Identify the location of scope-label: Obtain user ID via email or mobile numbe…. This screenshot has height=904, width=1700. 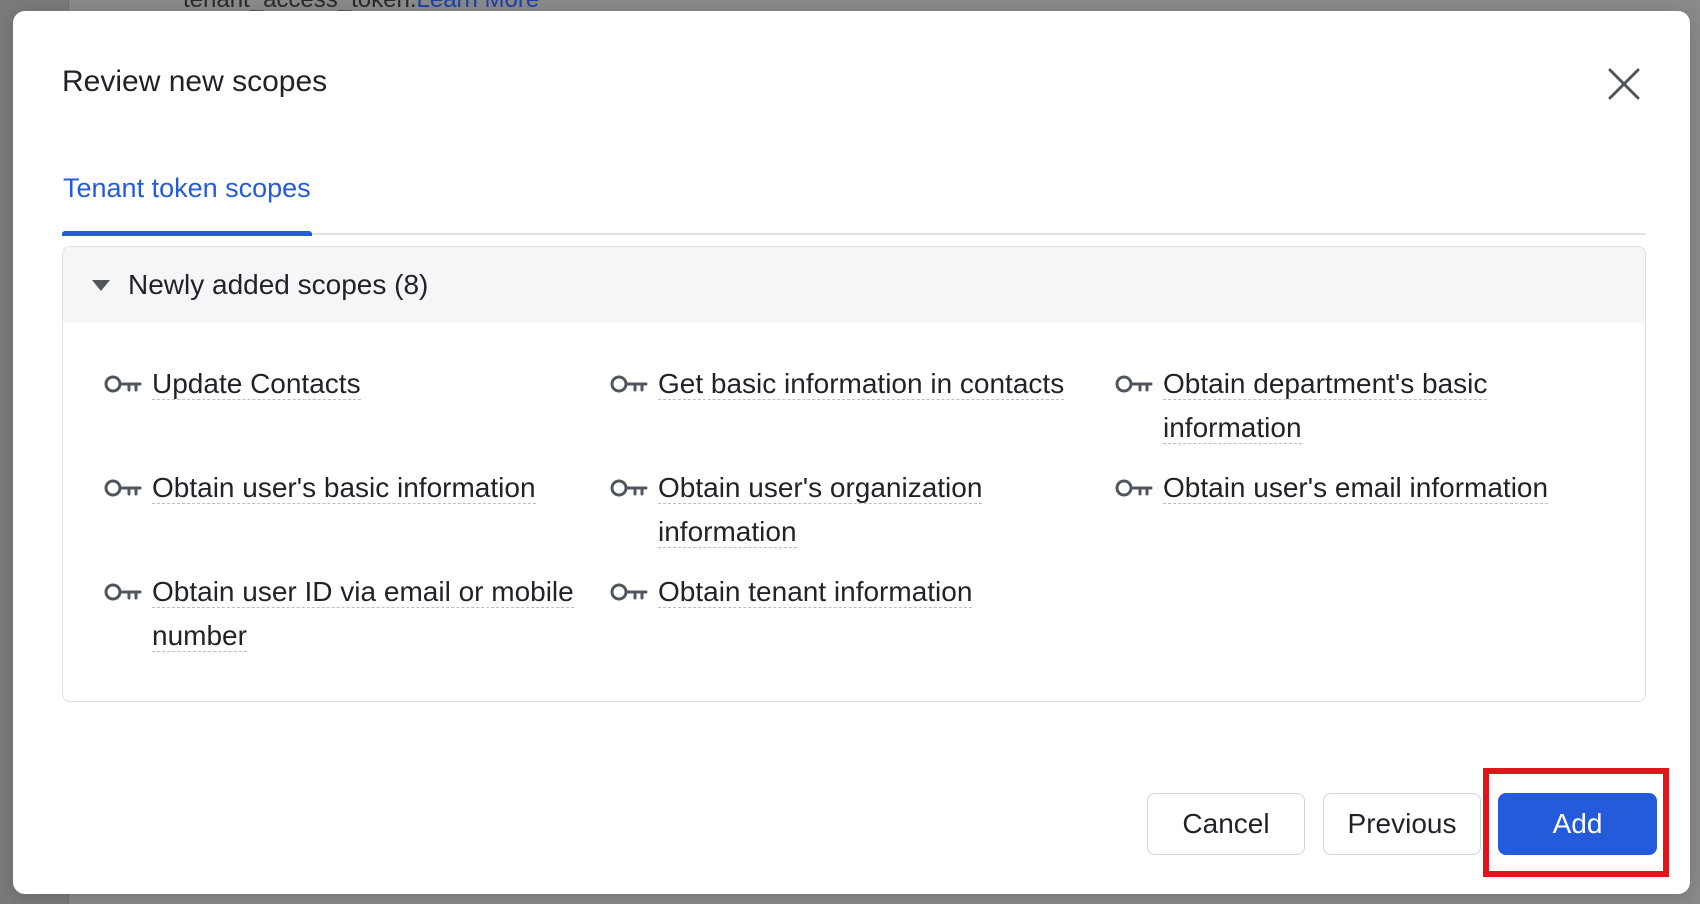
(363, 614).